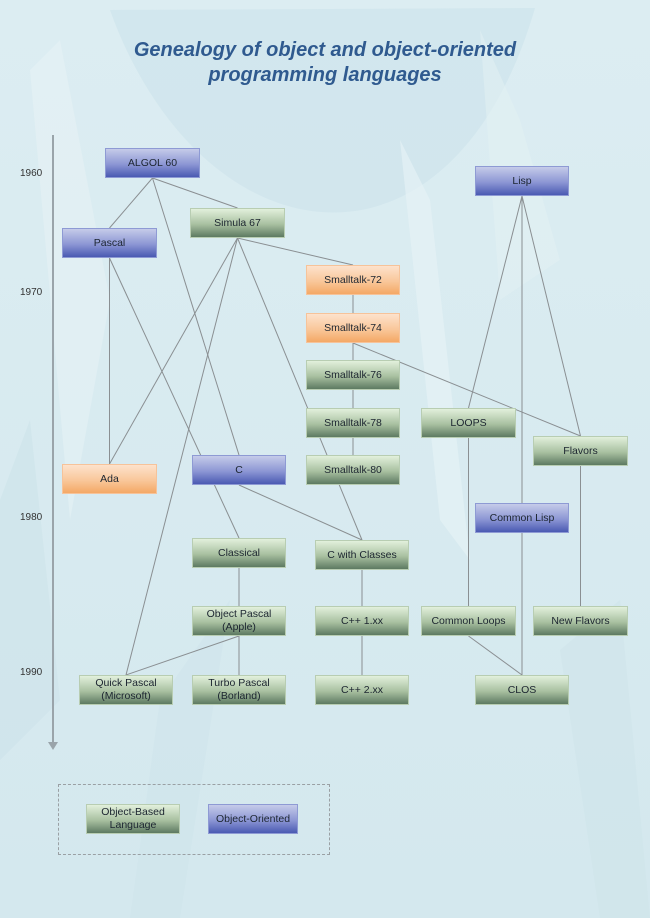 This screenshot has width=650, height=918. I want to click on node-quickpascal: Quick Pascal (Microsoft), so click(126, 690).